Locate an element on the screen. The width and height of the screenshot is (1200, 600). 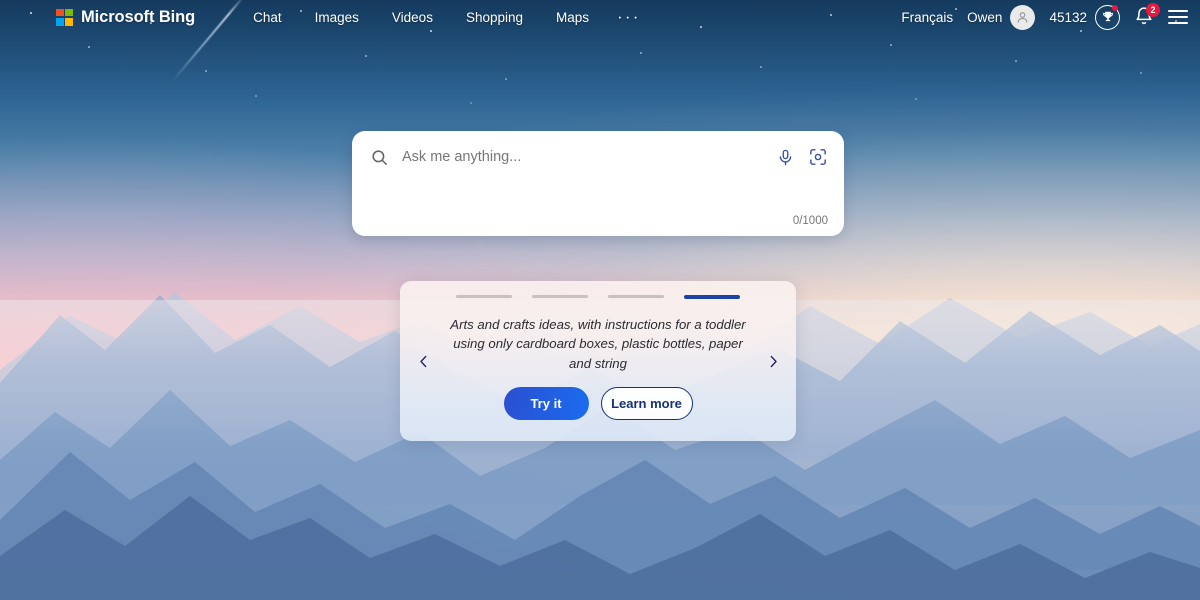
nav-more-icon: ··· is located at coordinates (629, 16).